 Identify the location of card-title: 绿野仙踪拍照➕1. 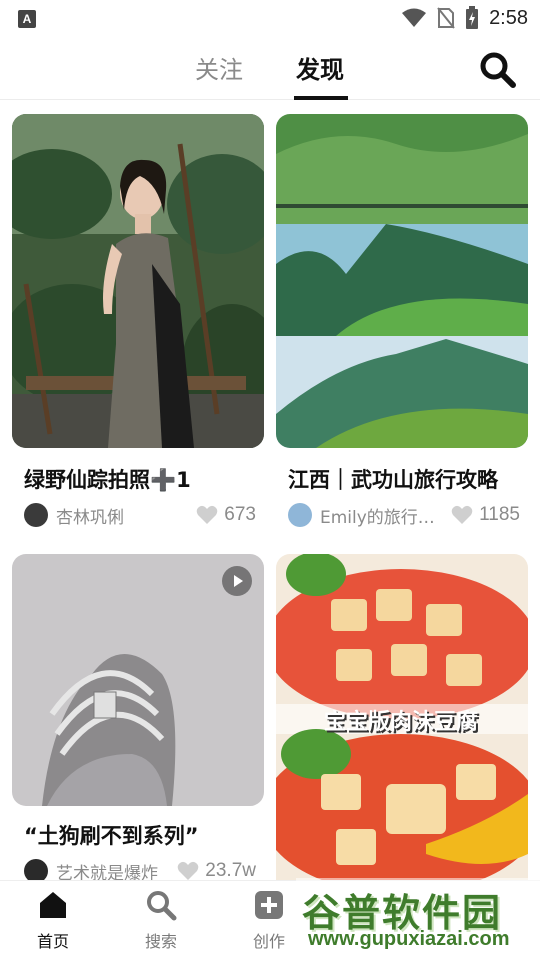
(107, 480).